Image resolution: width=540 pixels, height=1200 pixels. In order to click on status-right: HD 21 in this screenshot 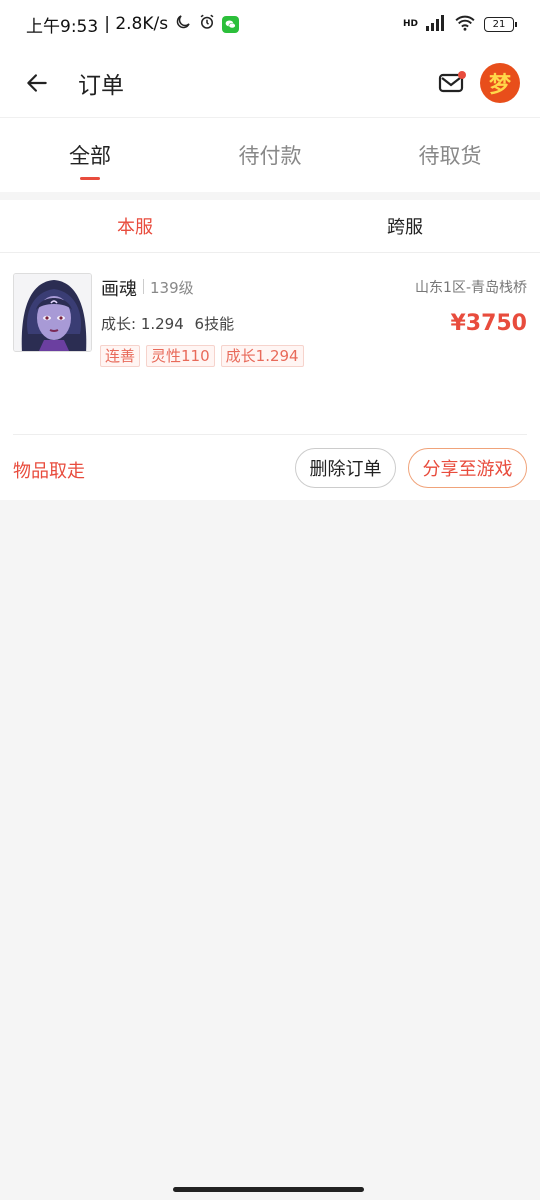, I will do `click(459, 24)`.